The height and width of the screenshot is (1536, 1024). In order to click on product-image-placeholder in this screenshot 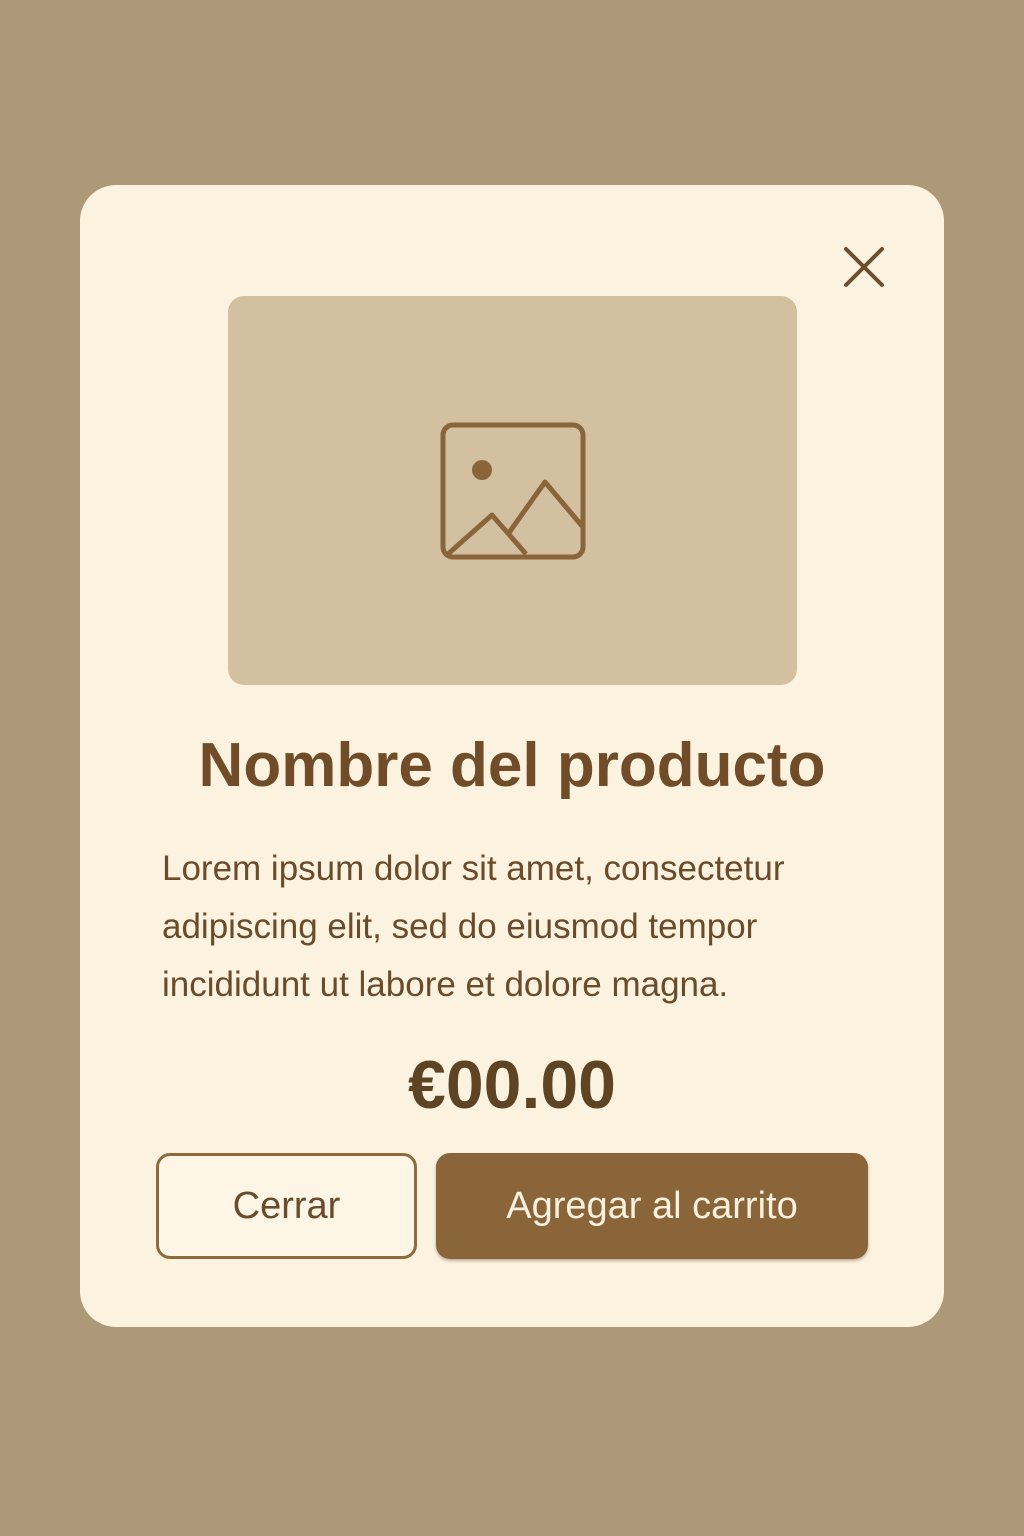, I will do `click(512, 490)`.